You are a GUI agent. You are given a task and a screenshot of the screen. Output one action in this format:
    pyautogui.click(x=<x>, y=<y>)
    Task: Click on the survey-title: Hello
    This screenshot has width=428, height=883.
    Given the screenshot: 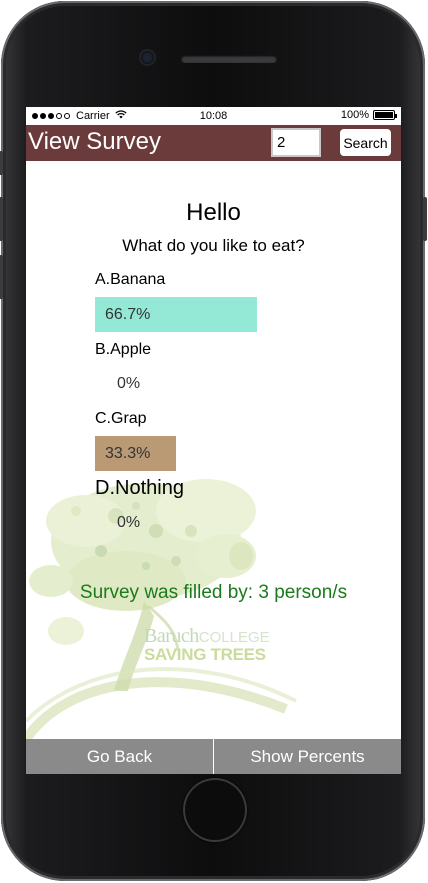 What is the action you would take?
    pyautogui.click(x=213, y=212)
    